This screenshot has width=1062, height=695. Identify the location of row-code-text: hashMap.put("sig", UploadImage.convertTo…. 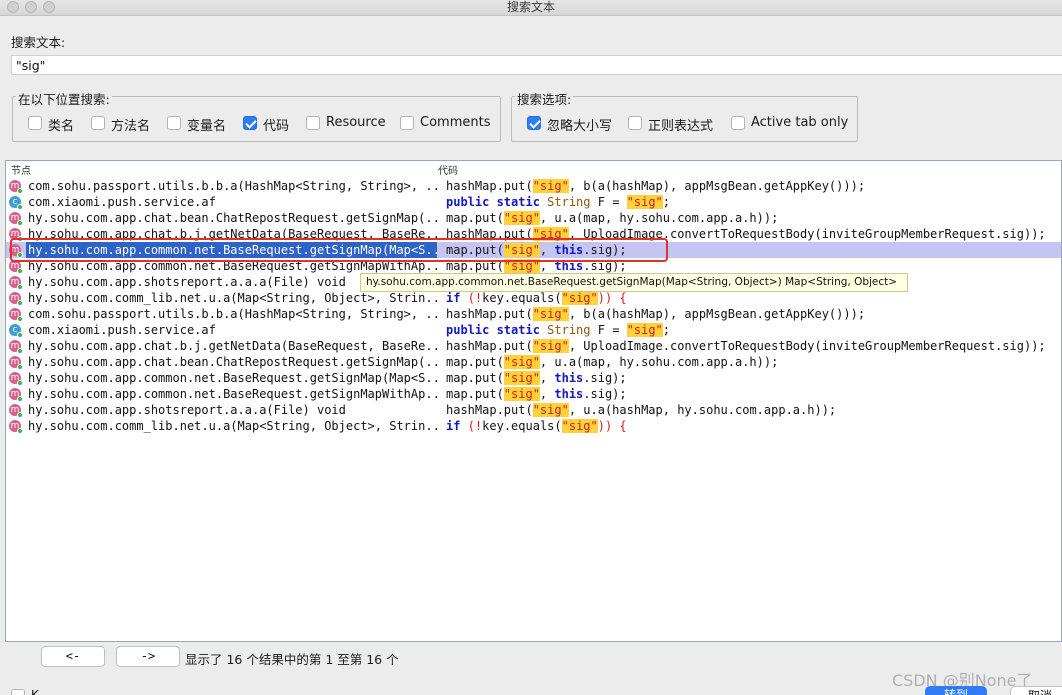
(746, 346).